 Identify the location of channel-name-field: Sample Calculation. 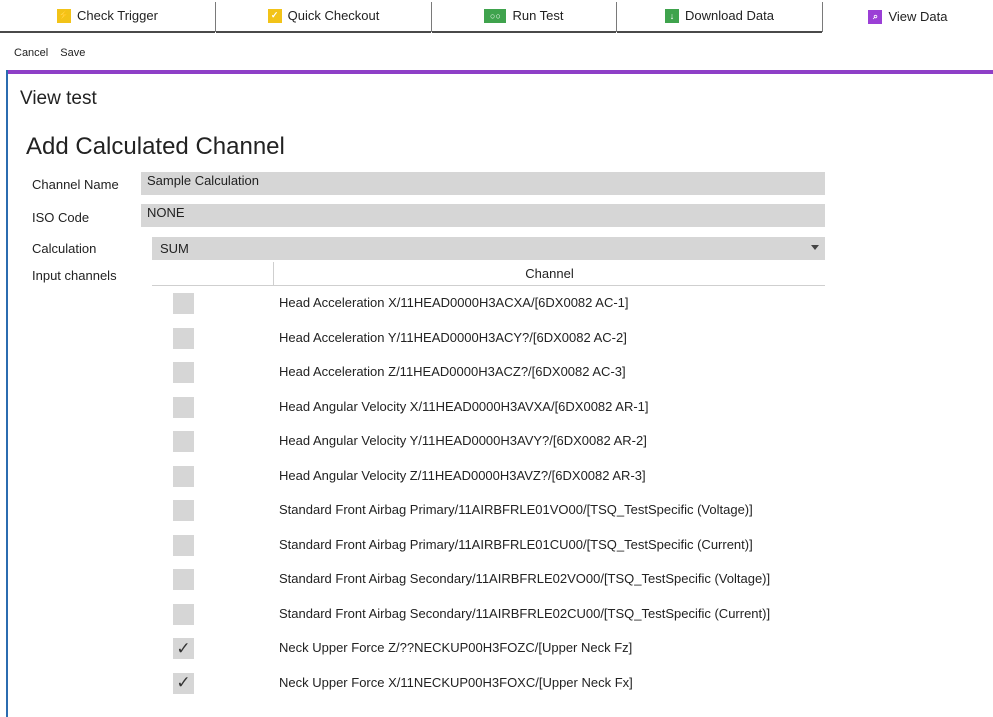
(483, 183).